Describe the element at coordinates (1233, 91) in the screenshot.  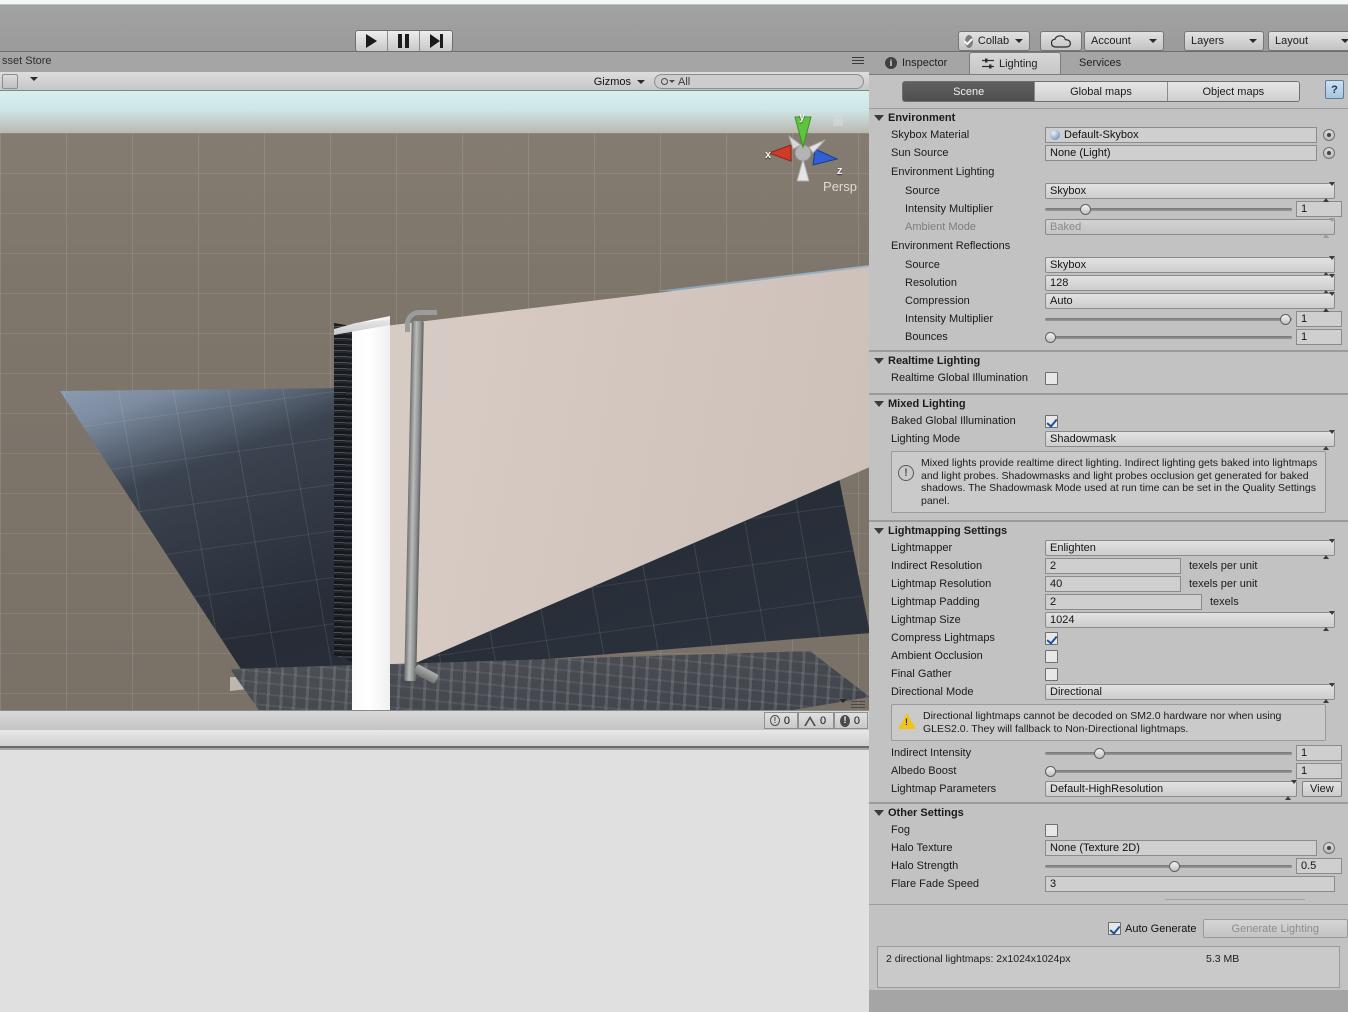
I see `tab-object-maps: Object maps` at that location.